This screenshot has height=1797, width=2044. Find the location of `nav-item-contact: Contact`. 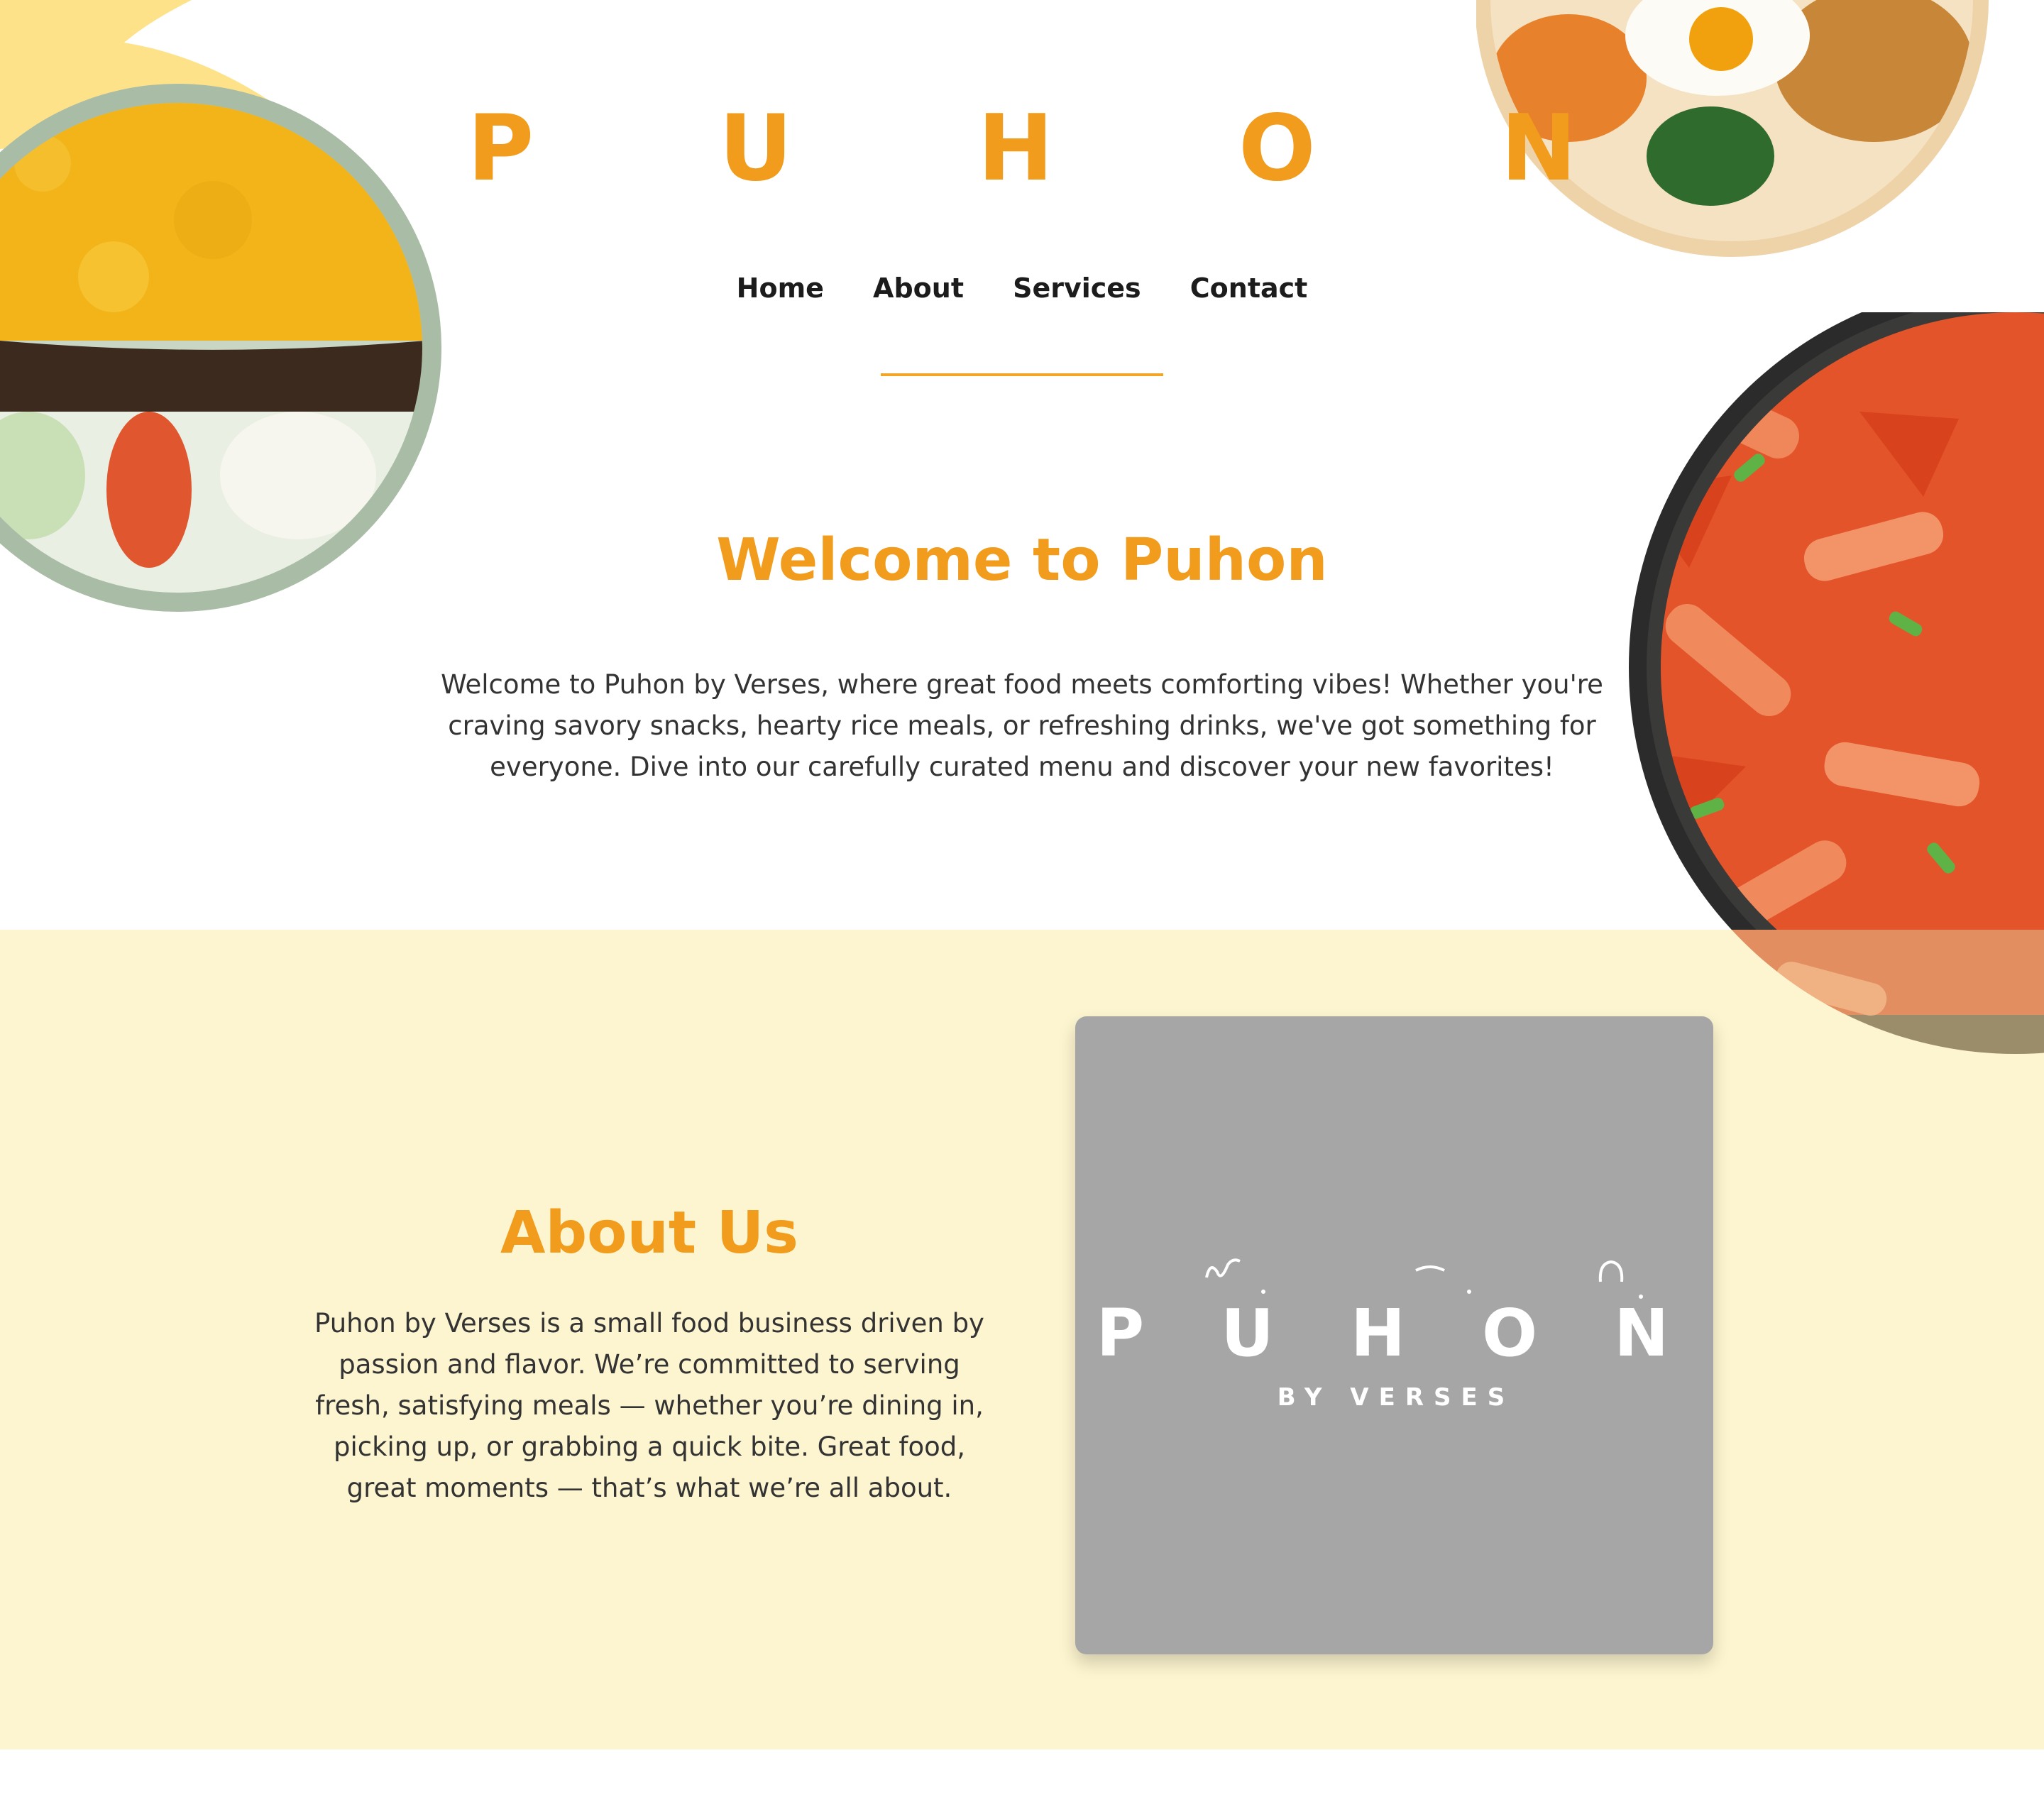

nav-item-contact: Contact is located at coordinates (1249, 288).